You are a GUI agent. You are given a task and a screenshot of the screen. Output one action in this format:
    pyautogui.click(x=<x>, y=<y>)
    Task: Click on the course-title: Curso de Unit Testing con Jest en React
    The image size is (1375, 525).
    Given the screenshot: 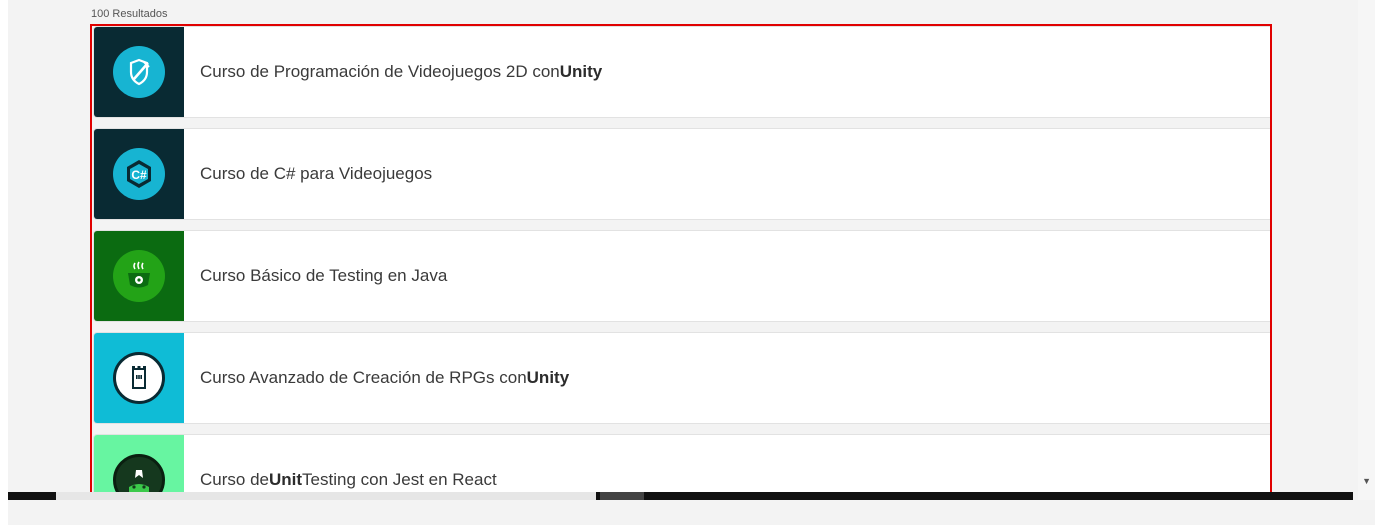 What is the action you would take?
    pyautogui.click(x=348, y=464)
    